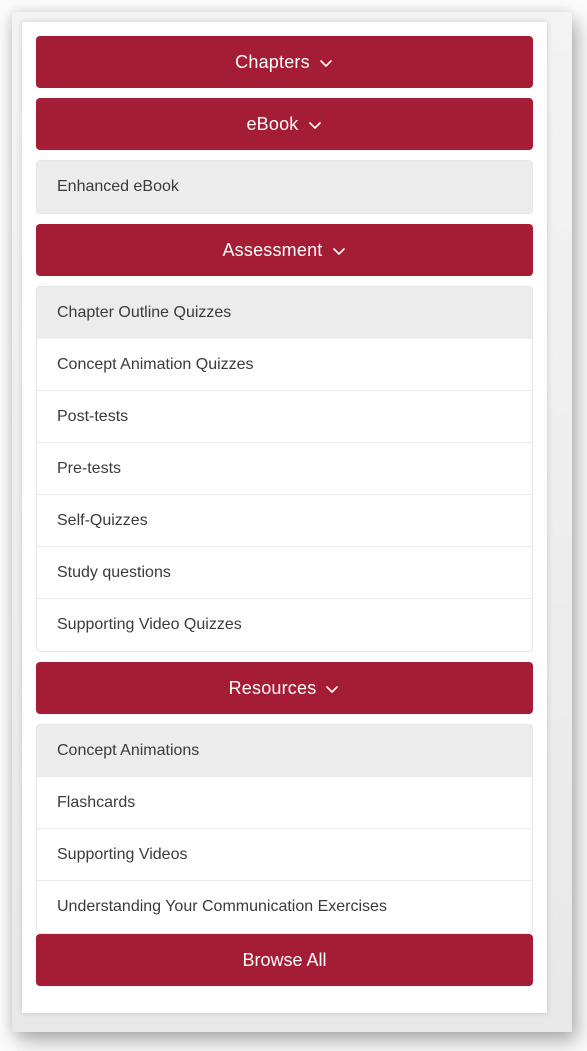 This screenshot has height=1051, width=587. I want to click on ebook-item-enhanced-ebook: Enhanced eBook, so click(284, 187).